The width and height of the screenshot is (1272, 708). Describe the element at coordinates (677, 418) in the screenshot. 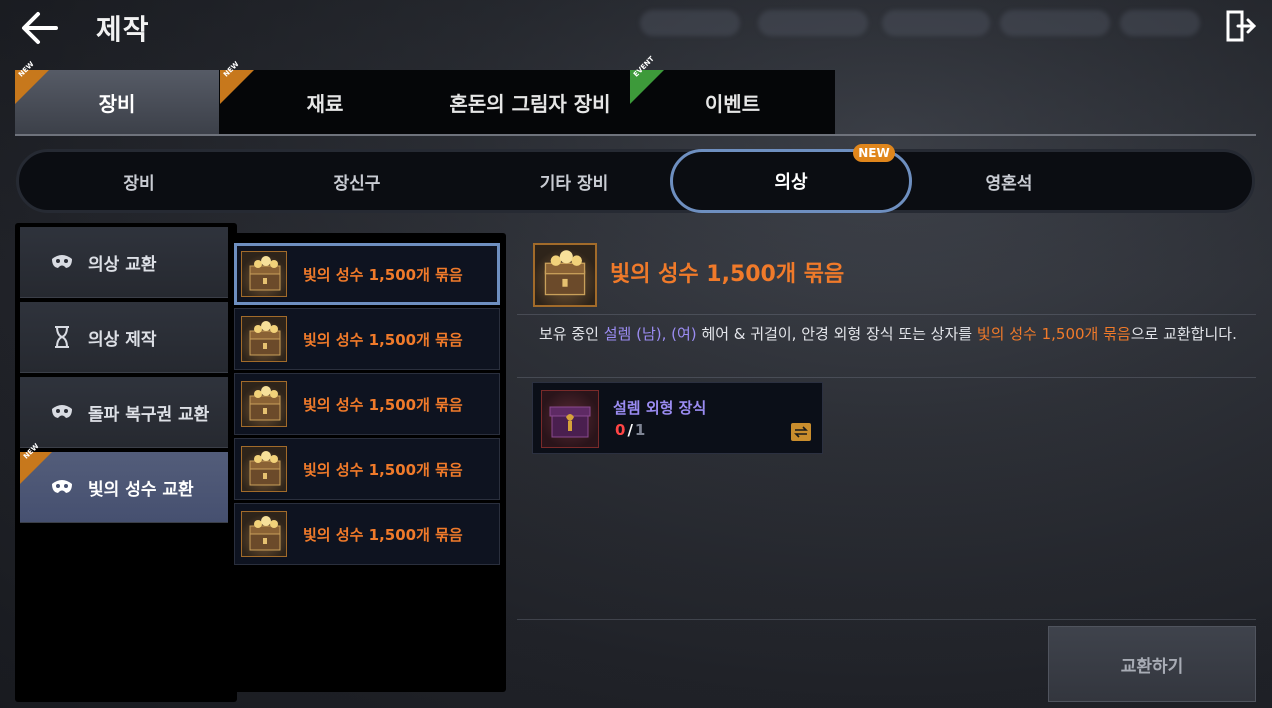

I see `material-card: 설렘 외형 장식 0/1` at that location.